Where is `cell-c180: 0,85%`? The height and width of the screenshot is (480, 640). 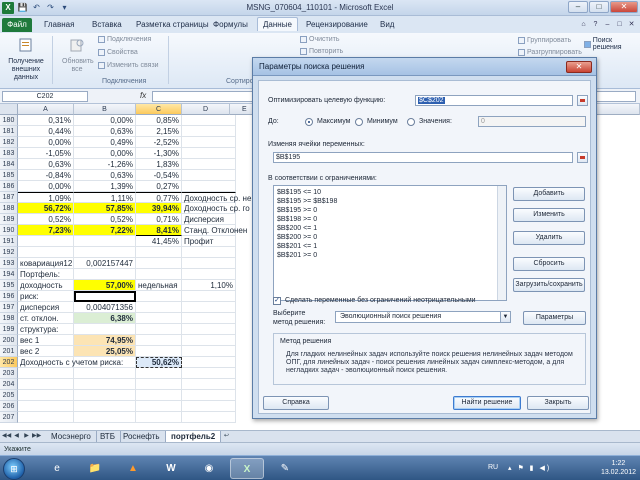
cell-c180: 0,85% is located at coordinates (159, 120).